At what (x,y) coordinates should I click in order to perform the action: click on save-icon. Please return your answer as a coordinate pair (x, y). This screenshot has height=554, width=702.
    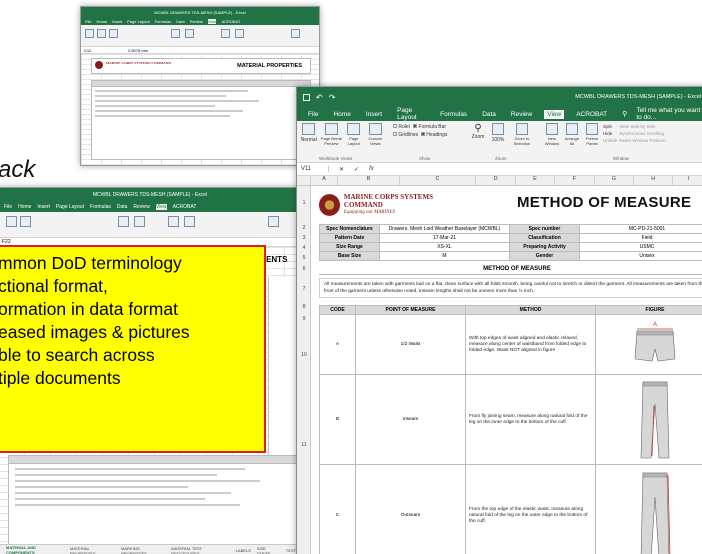
    Looking at the image, I should click on (306, 97).